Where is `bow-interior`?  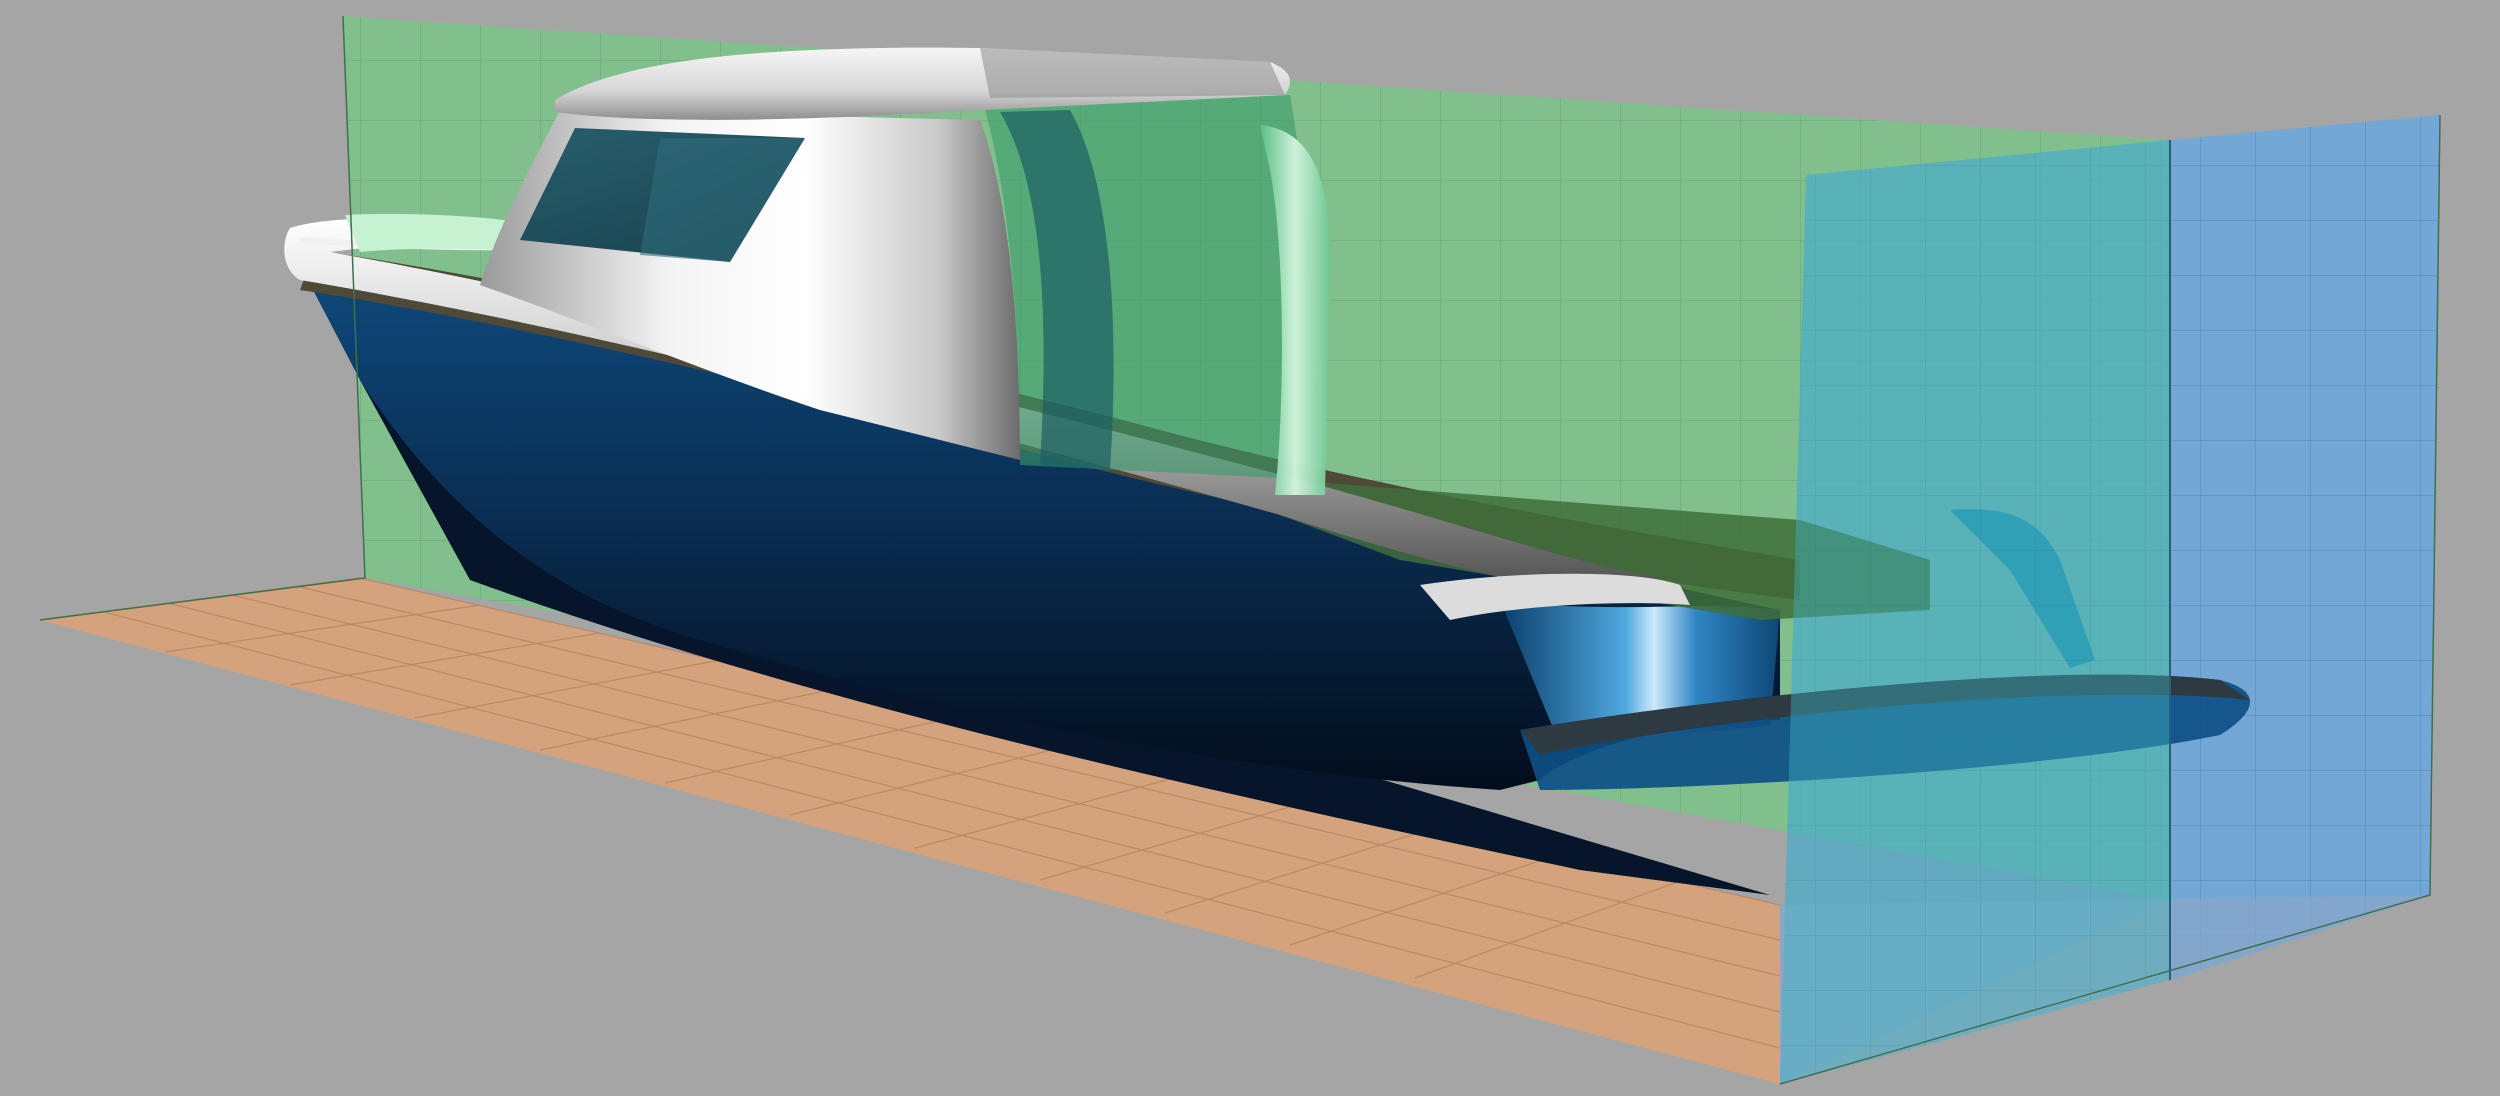
bow-interior is located at coordinates (432, 232).